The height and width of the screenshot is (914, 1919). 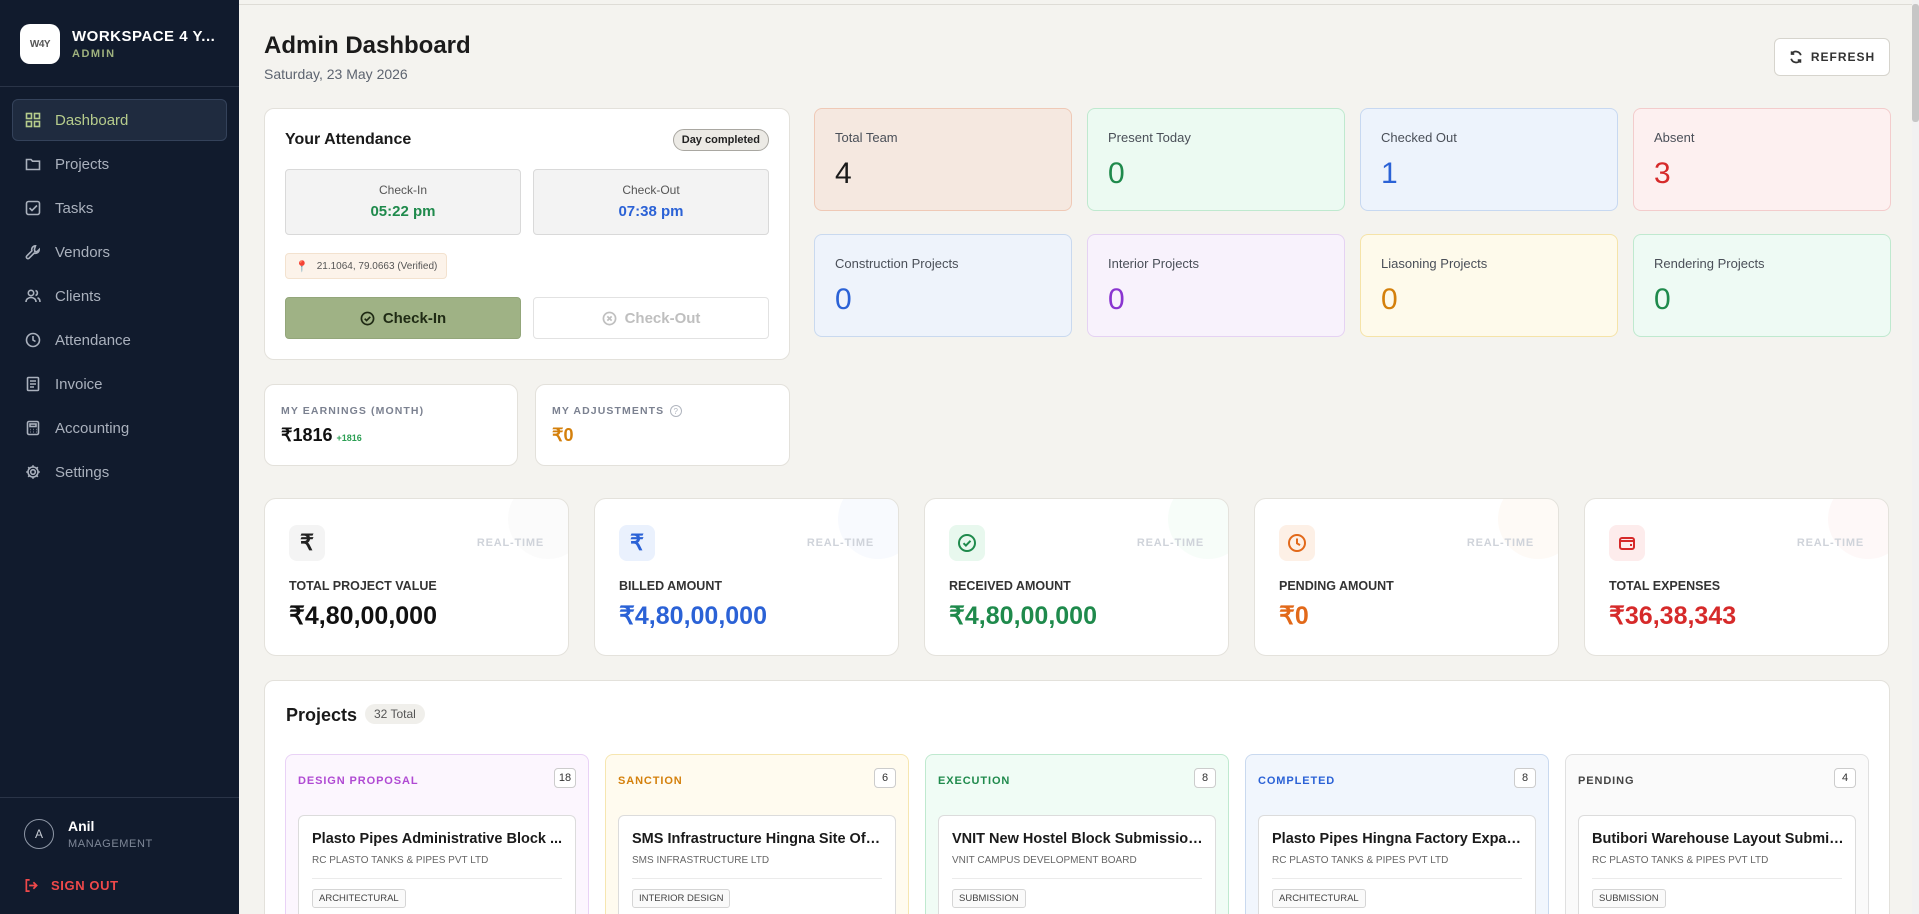 I want to click on stat-label: Construction Projects, so click(x=897, y=263).